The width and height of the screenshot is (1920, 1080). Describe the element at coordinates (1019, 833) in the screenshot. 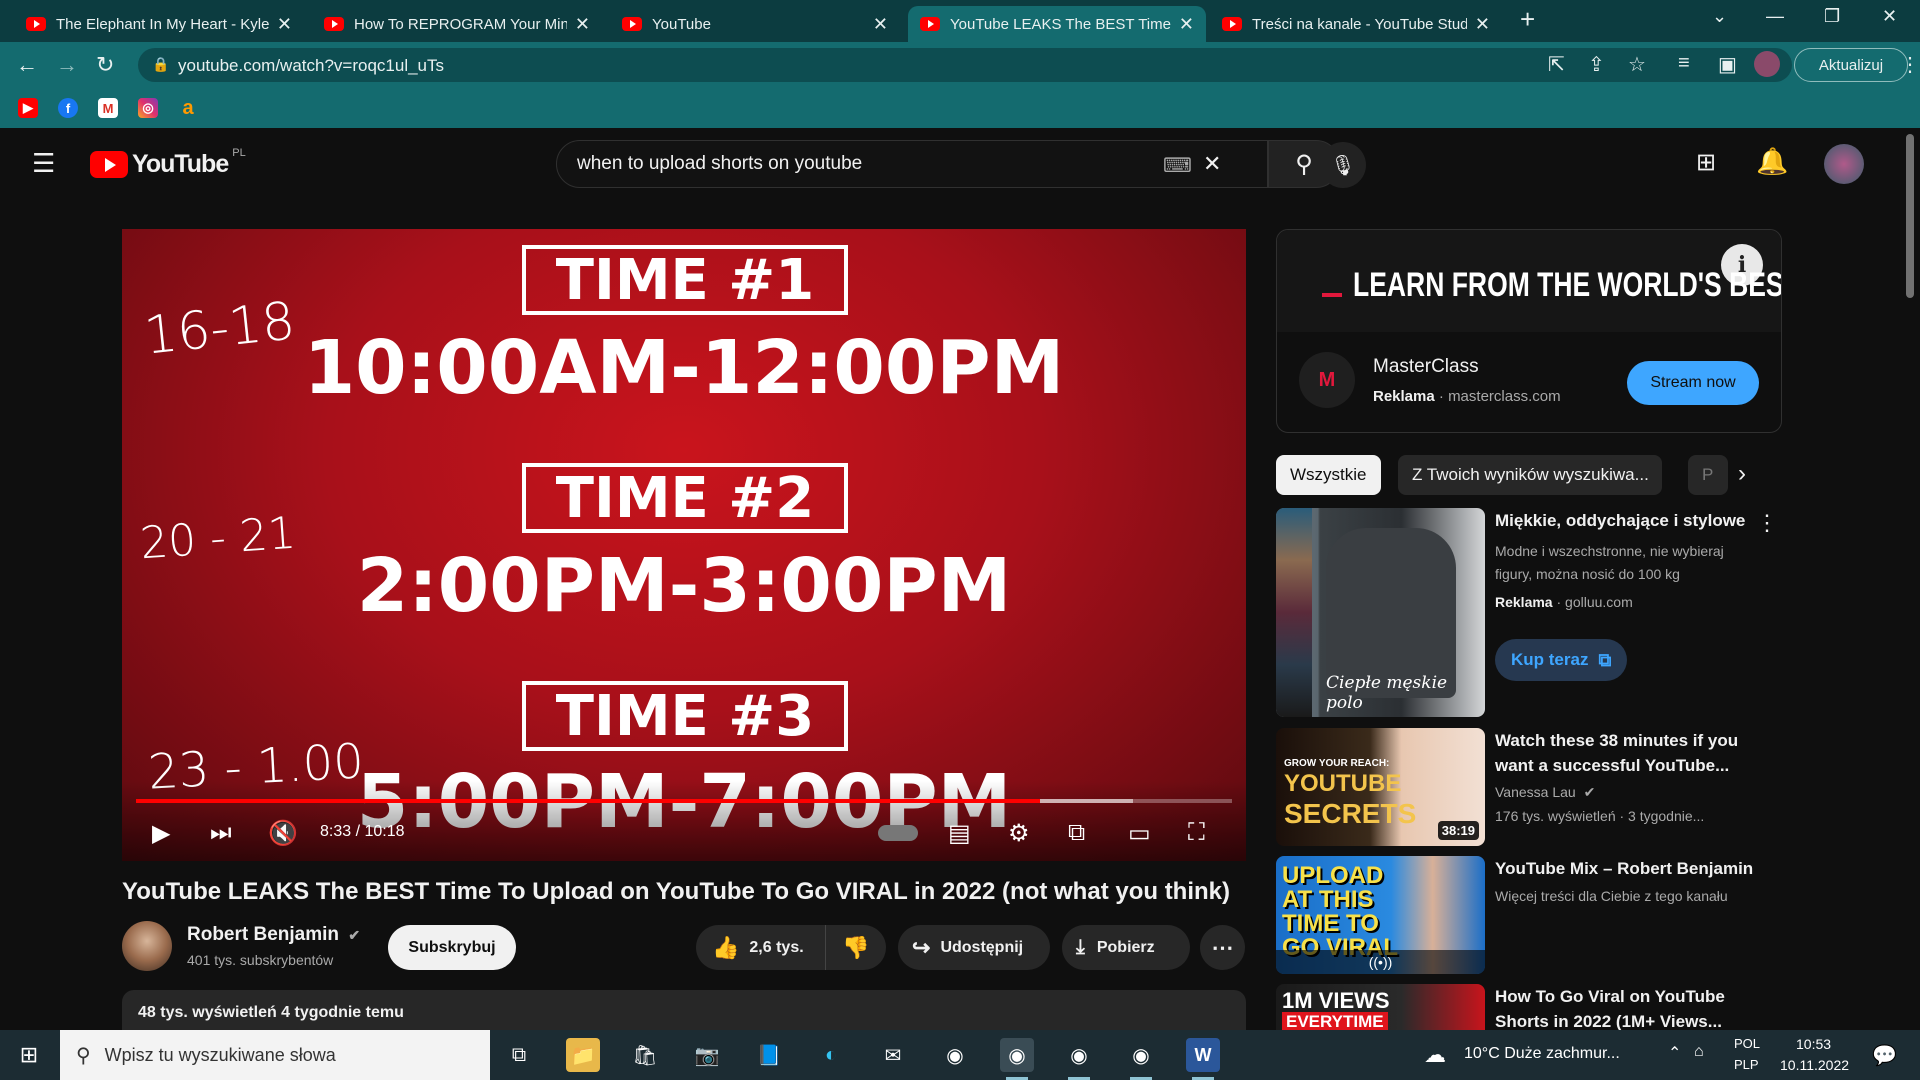

I see `settings-gear-icon: ⚙` at that location.